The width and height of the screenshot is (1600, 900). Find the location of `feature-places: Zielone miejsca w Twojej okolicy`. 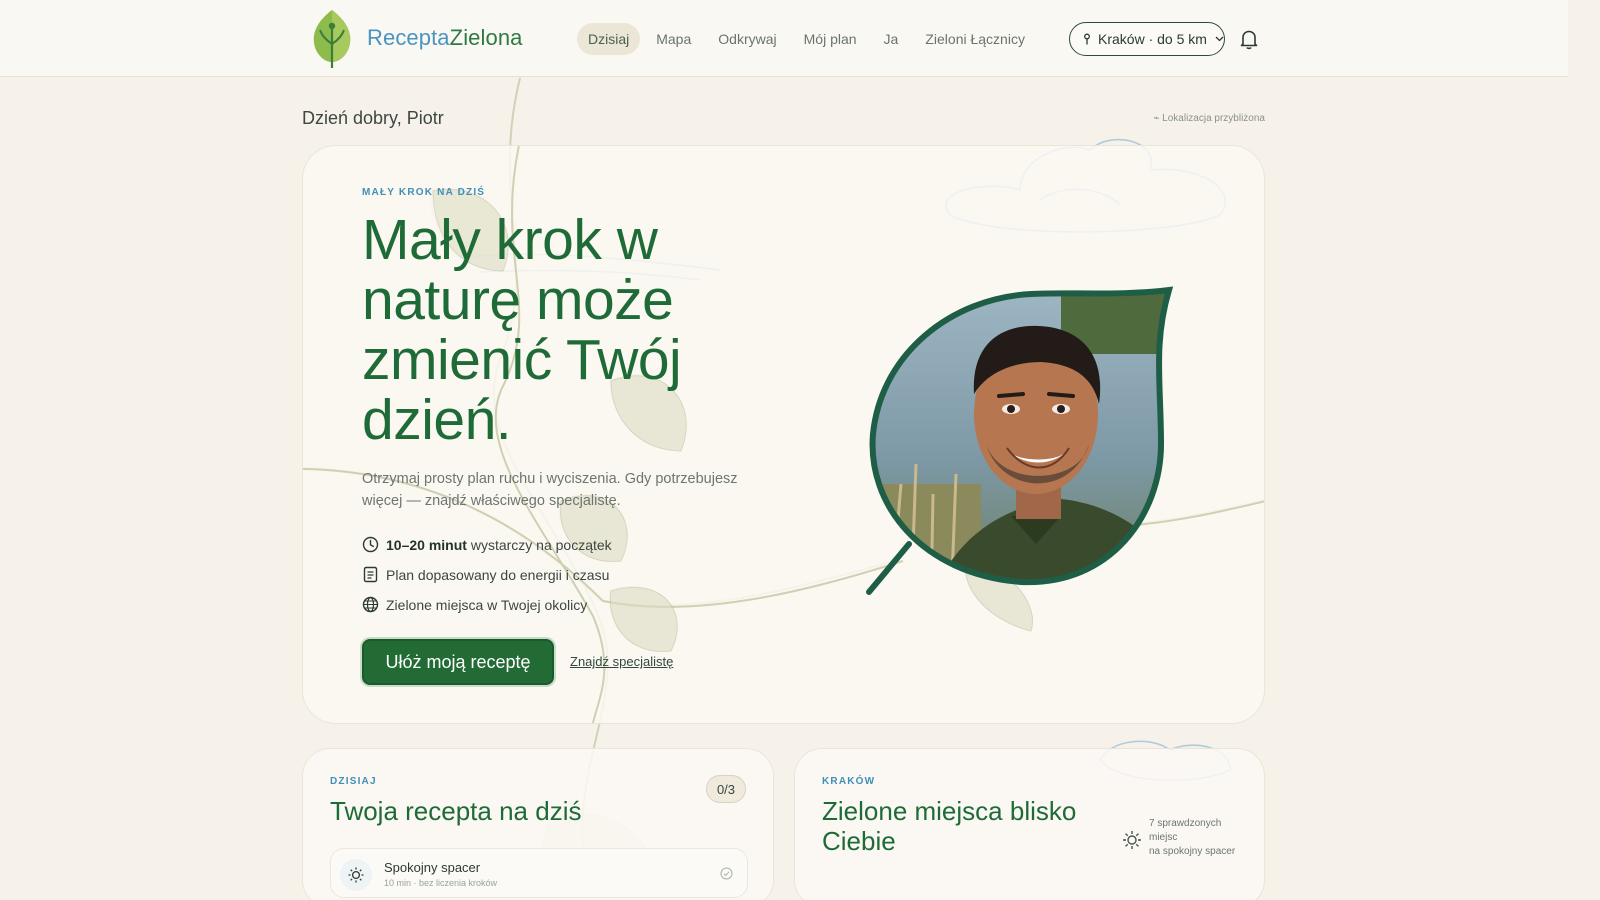

feature-places: Zielone miejsca w Twojej okolicy is located at coordinates (474, 604).